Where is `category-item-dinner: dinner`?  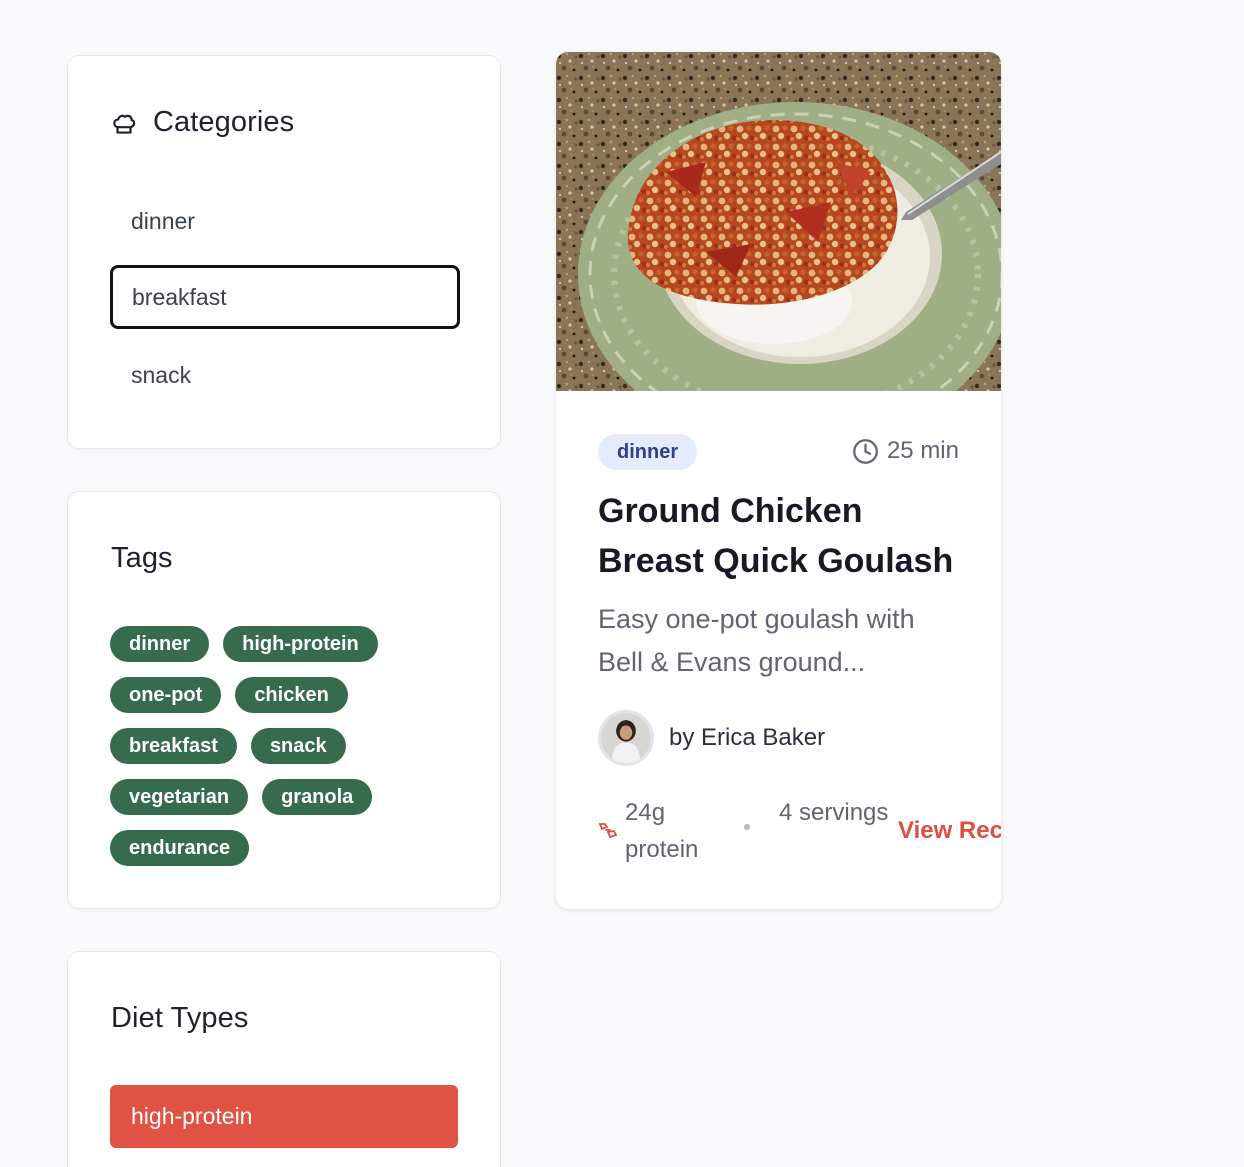 category-item-dinner: dinner is located at coordinates (285, 221).